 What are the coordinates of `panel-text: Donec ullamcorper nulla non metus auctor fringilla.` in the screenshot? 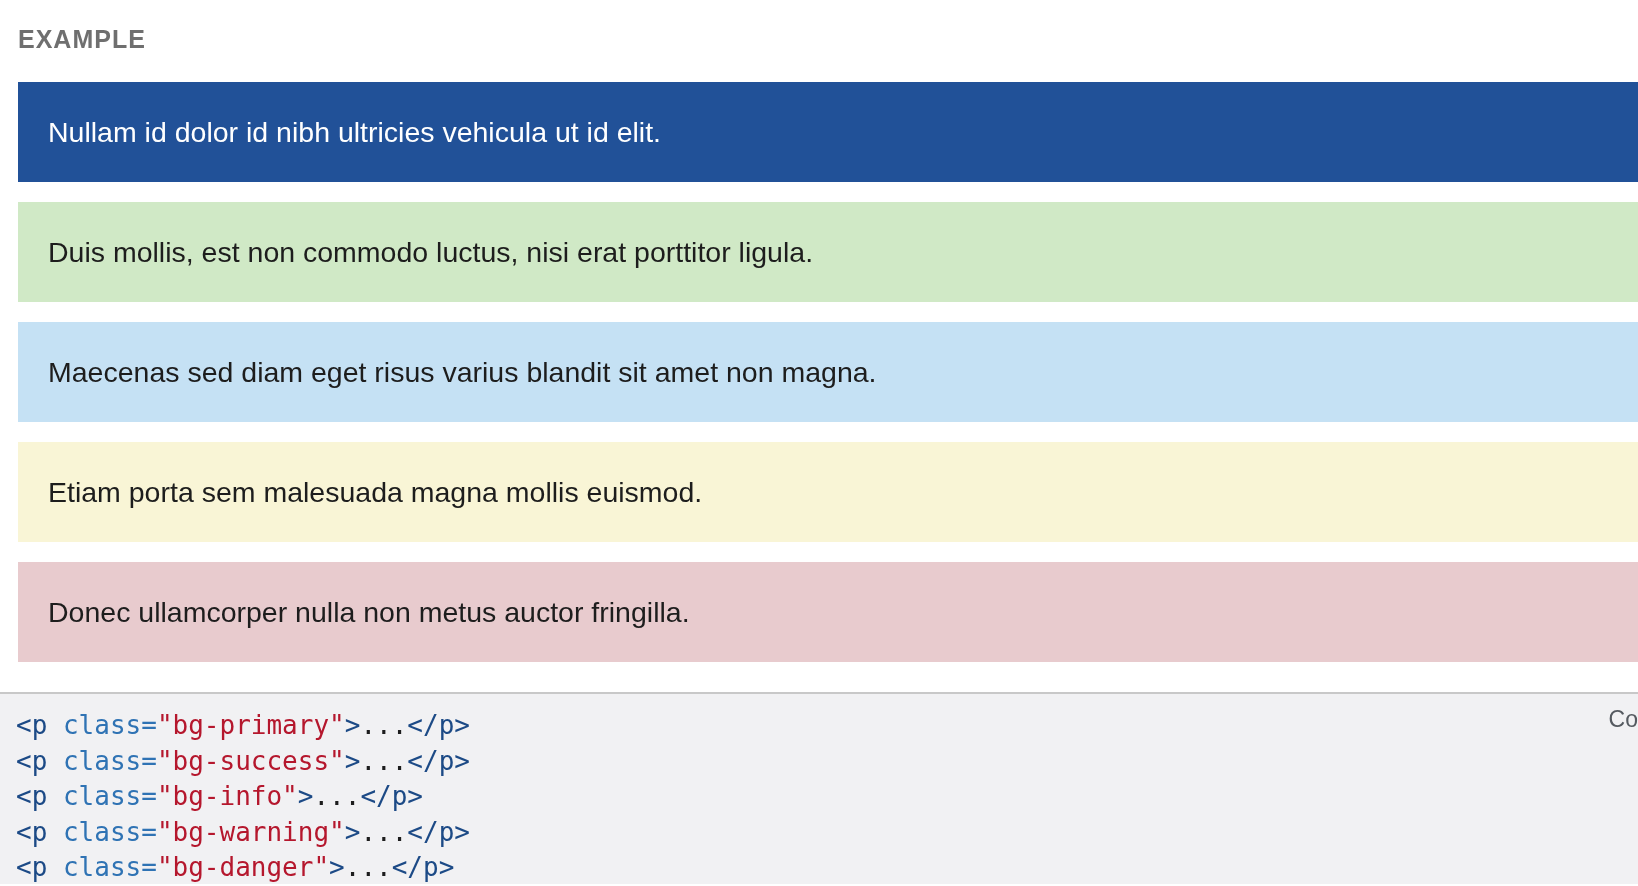 It's located at (369, 612).